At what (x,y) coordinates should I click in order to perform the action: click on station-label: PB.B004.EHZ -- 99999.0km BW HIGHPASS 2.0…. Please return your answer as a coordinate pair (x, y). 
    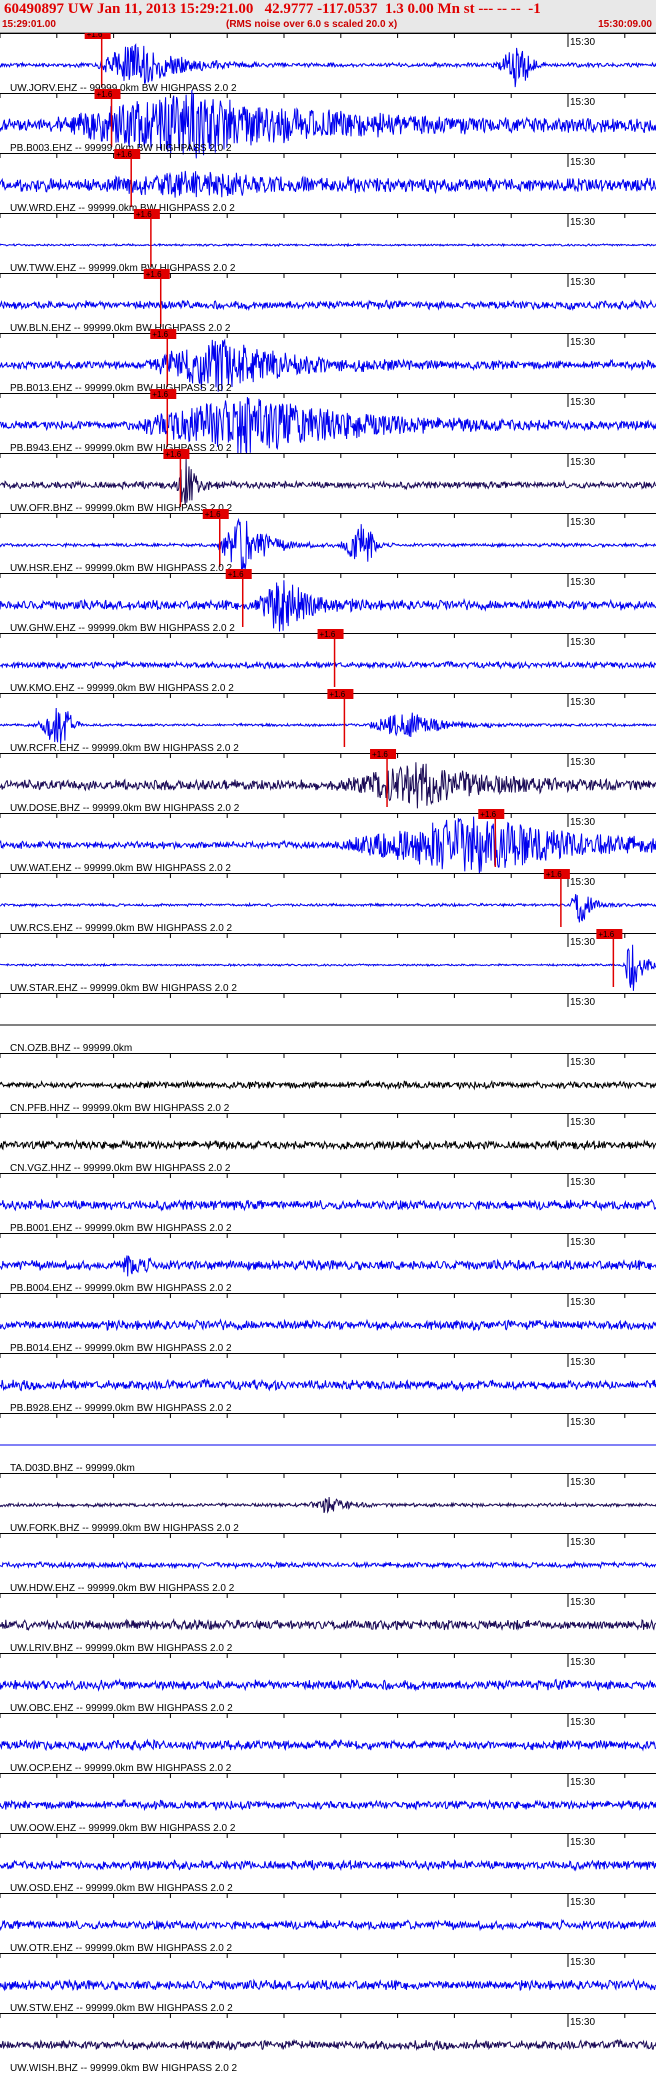
    Looking at the image, I should click on (121, 1288).